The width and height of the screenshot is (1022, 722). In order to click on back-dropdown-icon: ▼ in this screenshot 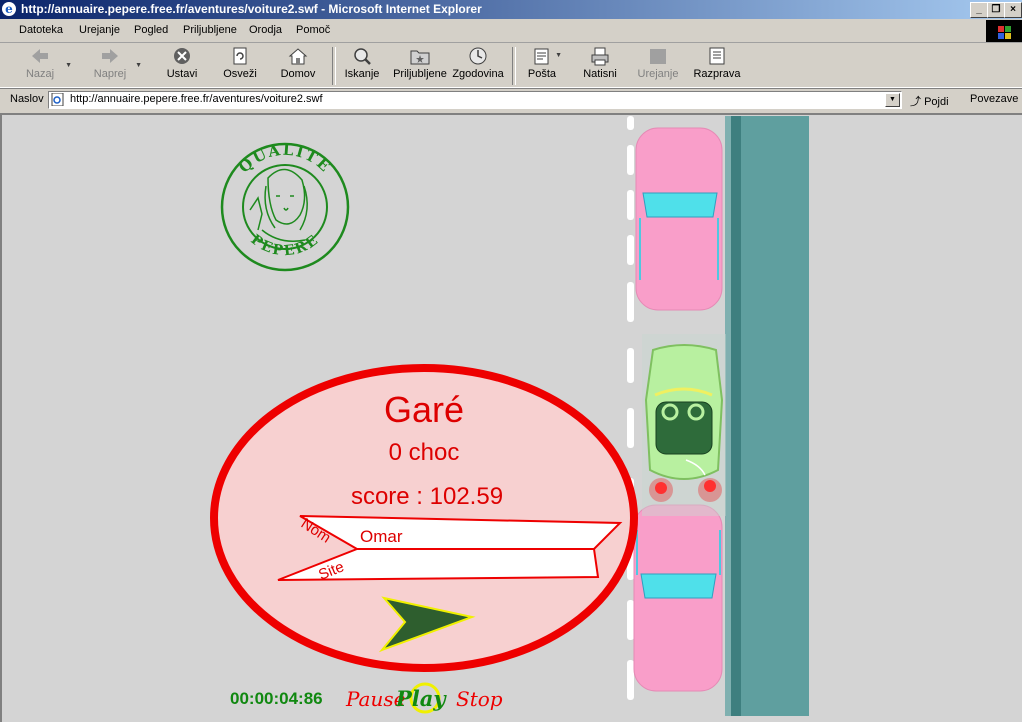, I will do `click(68, 65)`.